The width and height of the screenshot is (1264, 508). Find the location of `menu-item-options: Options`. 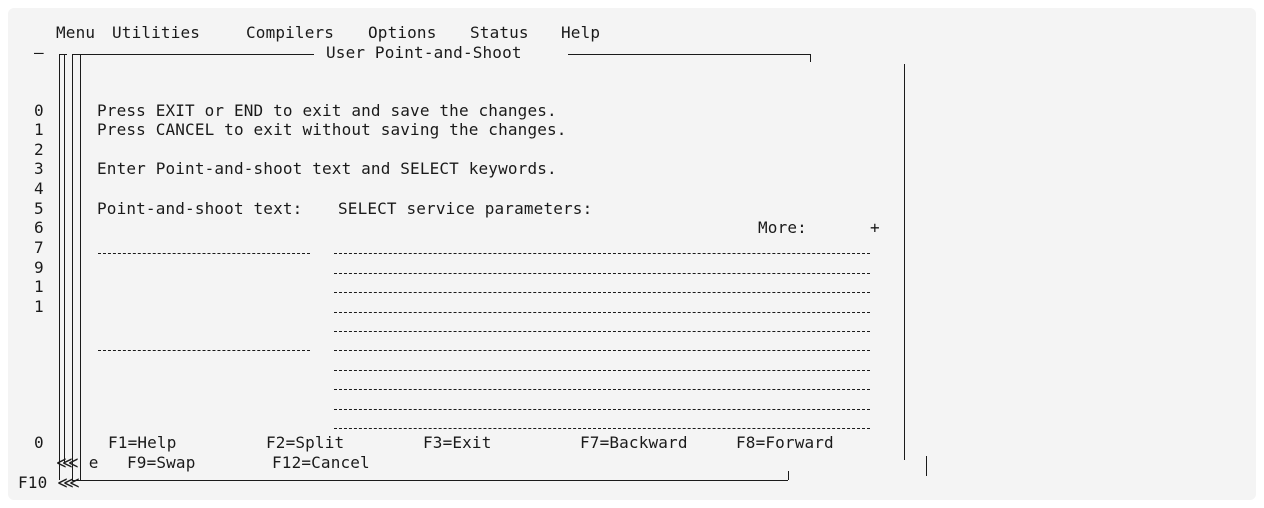

menu-item-options: Options is located at coordinates (402, 33).